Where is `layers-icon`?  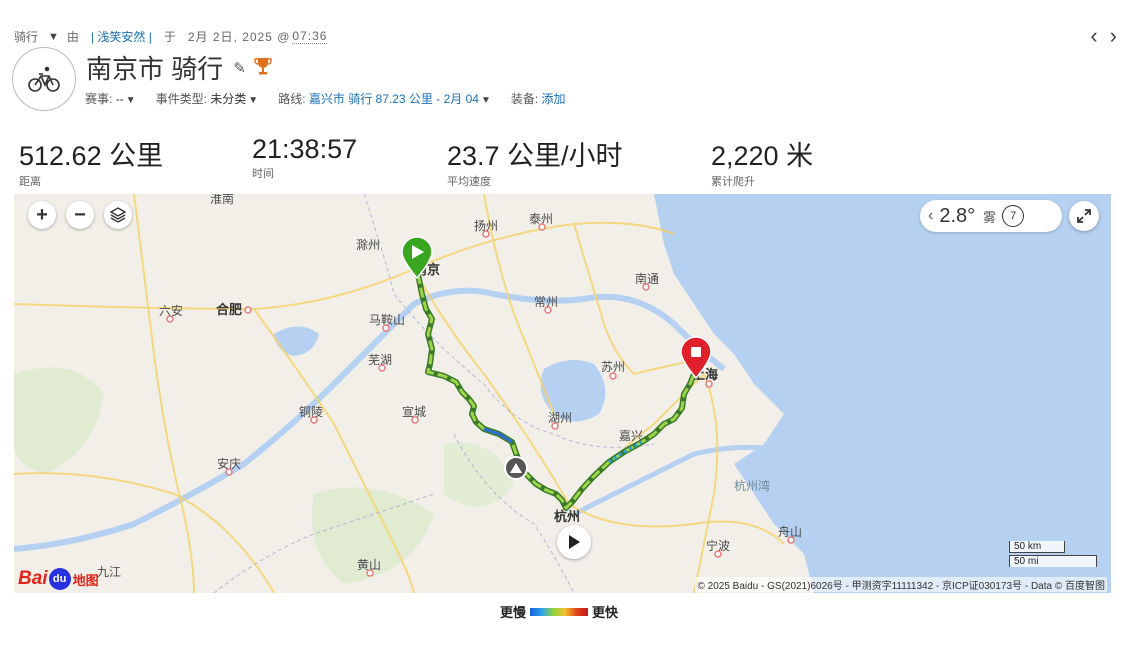
layers-icon is located at coordinates (118, 215).